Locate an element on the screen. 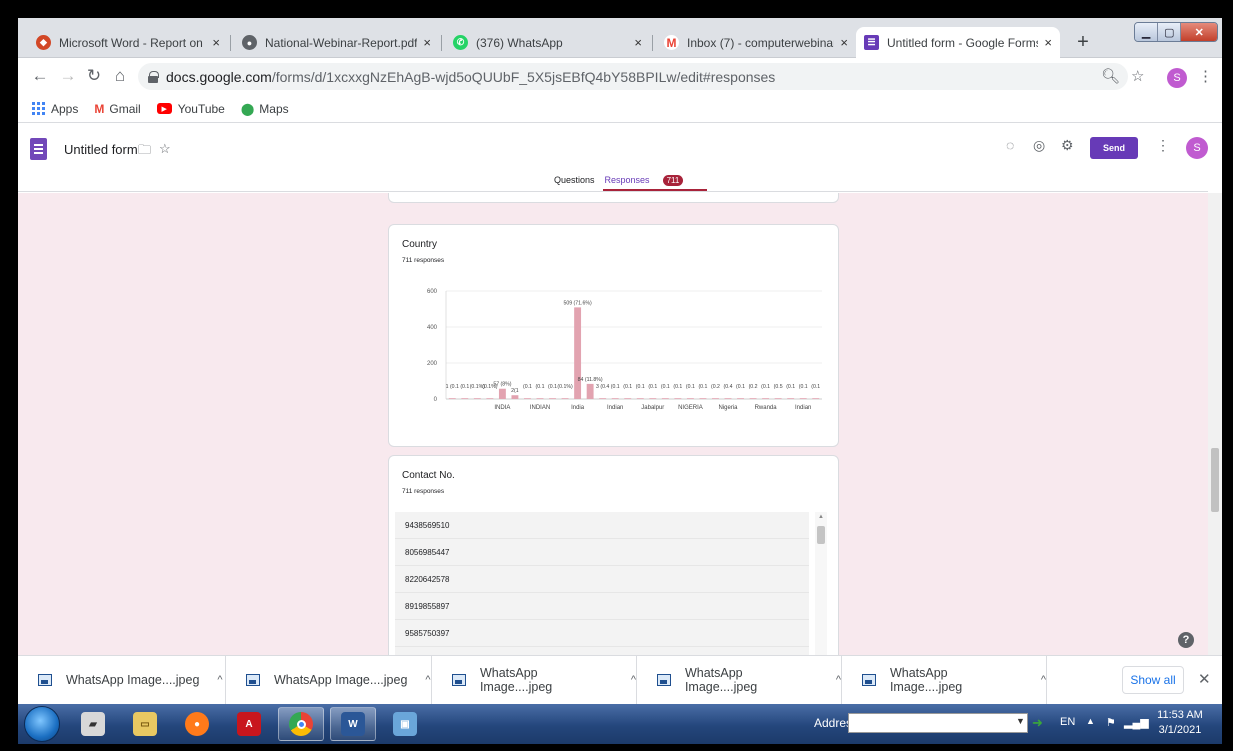 The image size is (1233, 751). bookmark-maps: ⬤ Maps is located at coordinates (265, 109).